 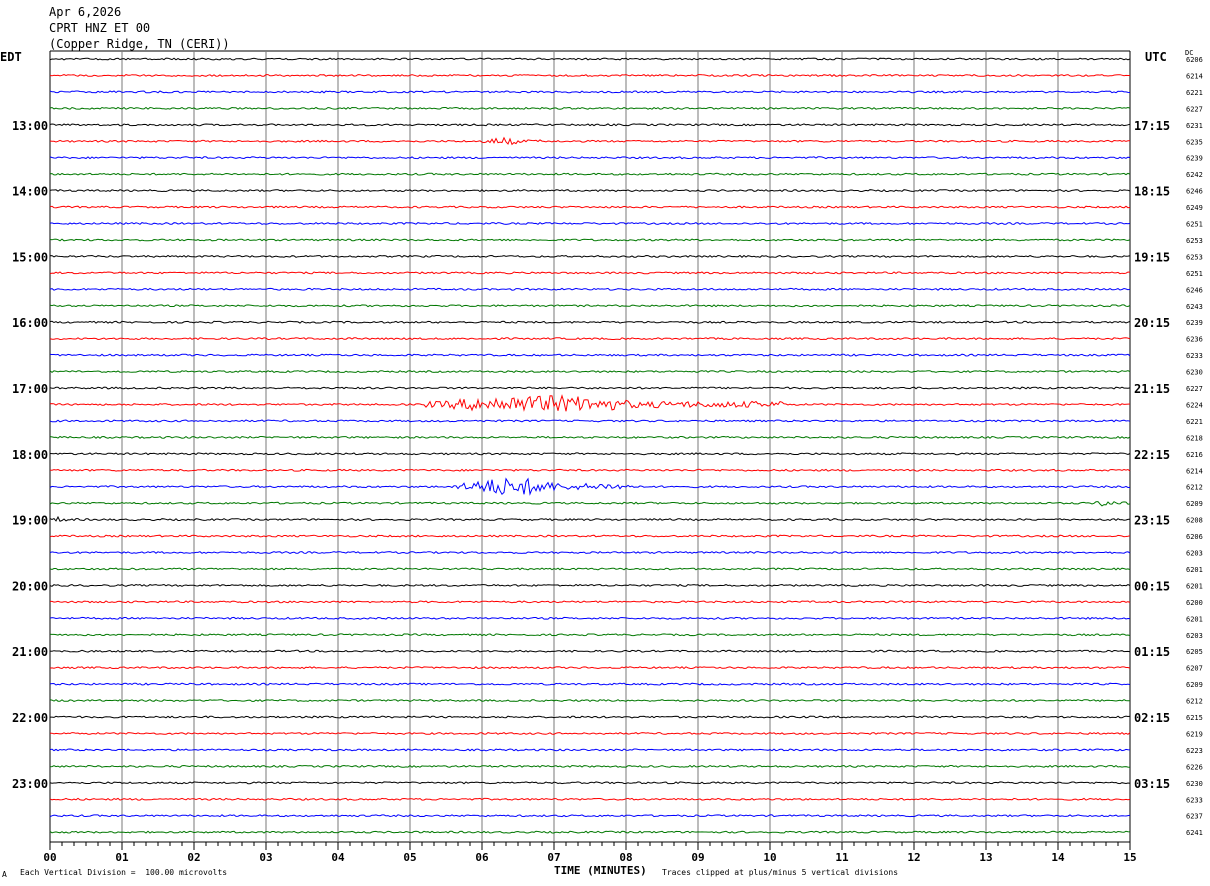 What do you see at coordinates (30, 192) in the screenshot?
I see `left-hour-label: 14:00` at bounding box center [30, 192].